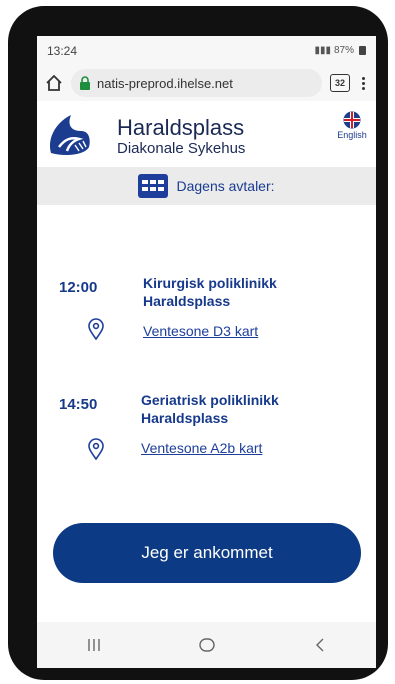 This screenshot has width=395, height=684. I want to click on arrived-button: Jeg er ankommet, so click(207, 553).